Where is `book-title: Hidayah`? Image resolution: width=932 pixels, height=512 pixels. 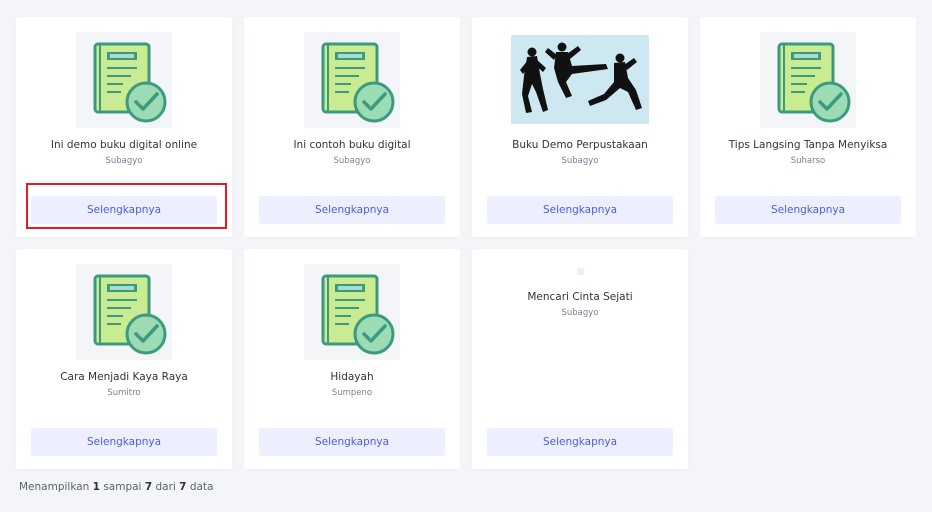 book-title: Hidayah is located at coordinates (352, 377).